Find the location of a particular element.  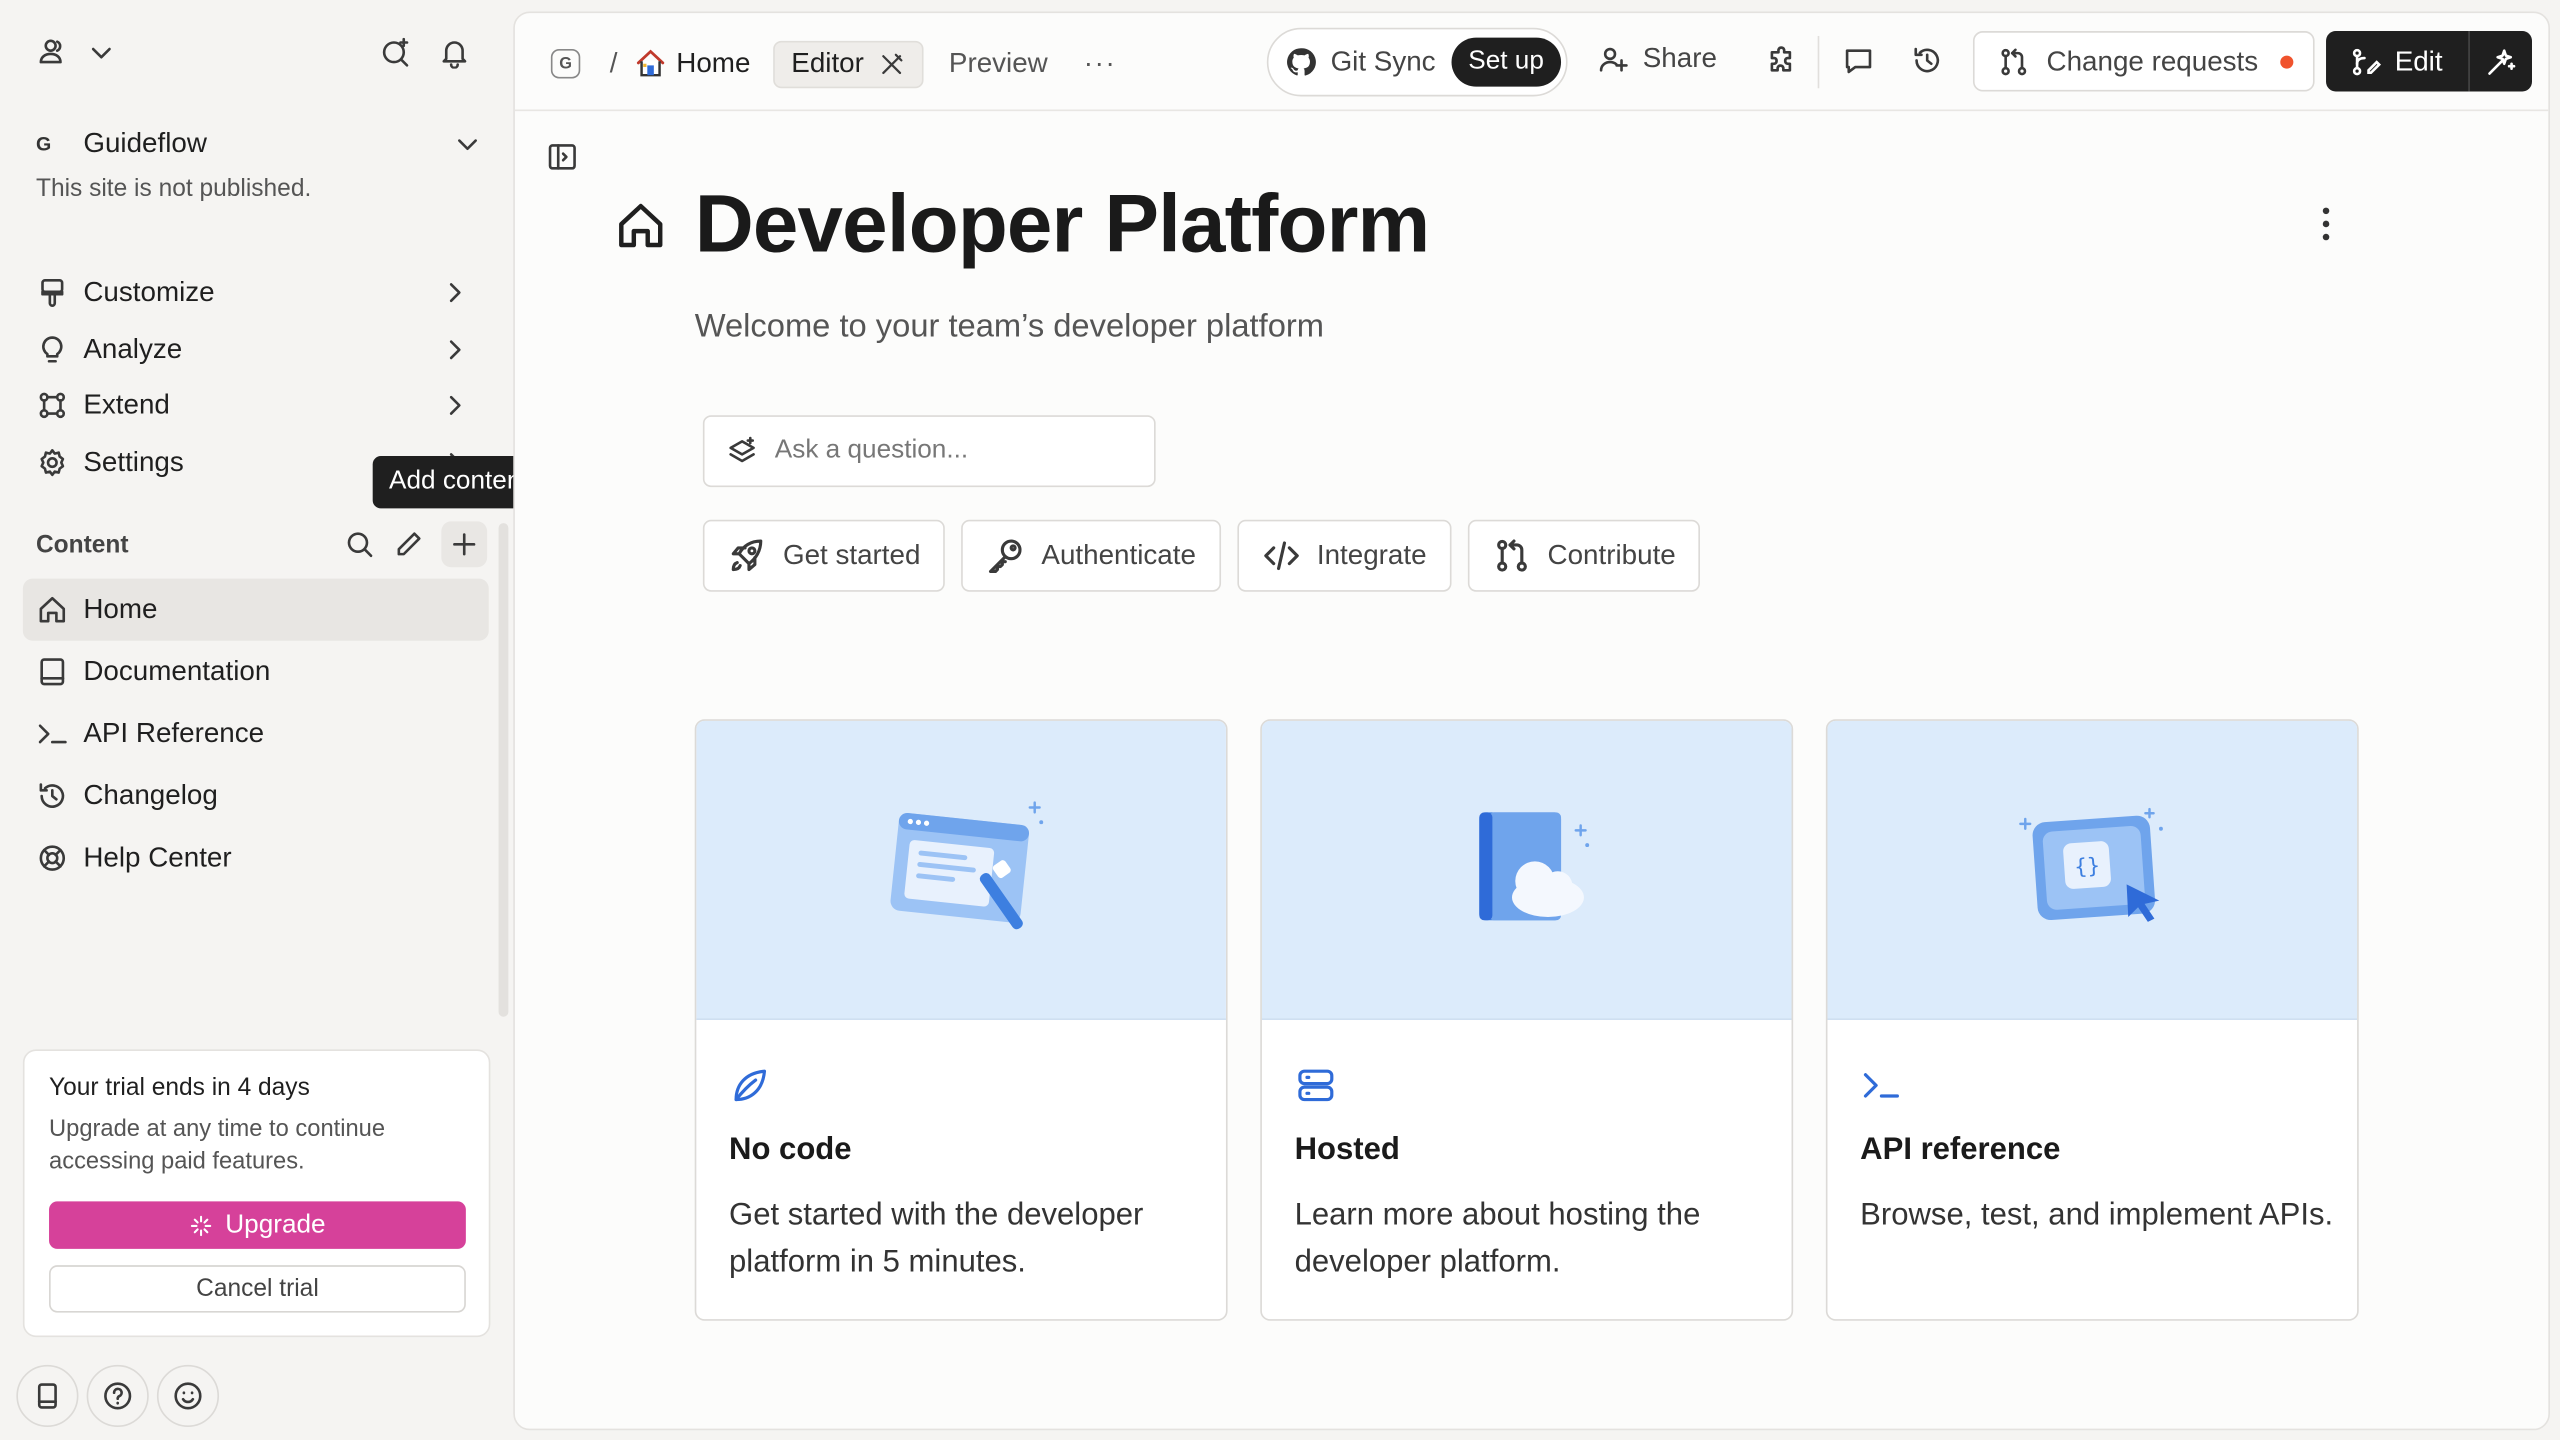

toolbar-divider is located at coordinates (1818, 62).